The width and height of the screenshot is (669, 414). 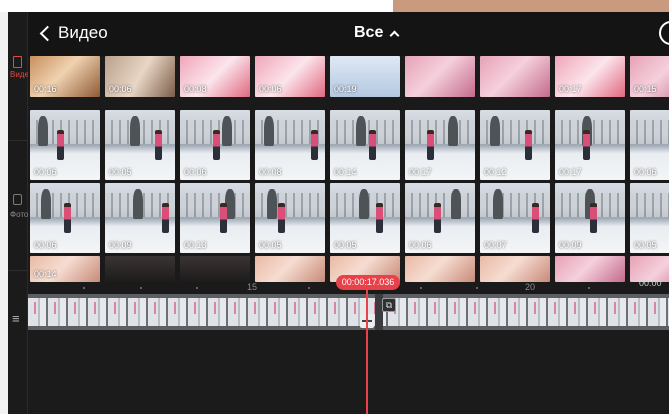 I want to click on playhead, so click(x=367, y=351).